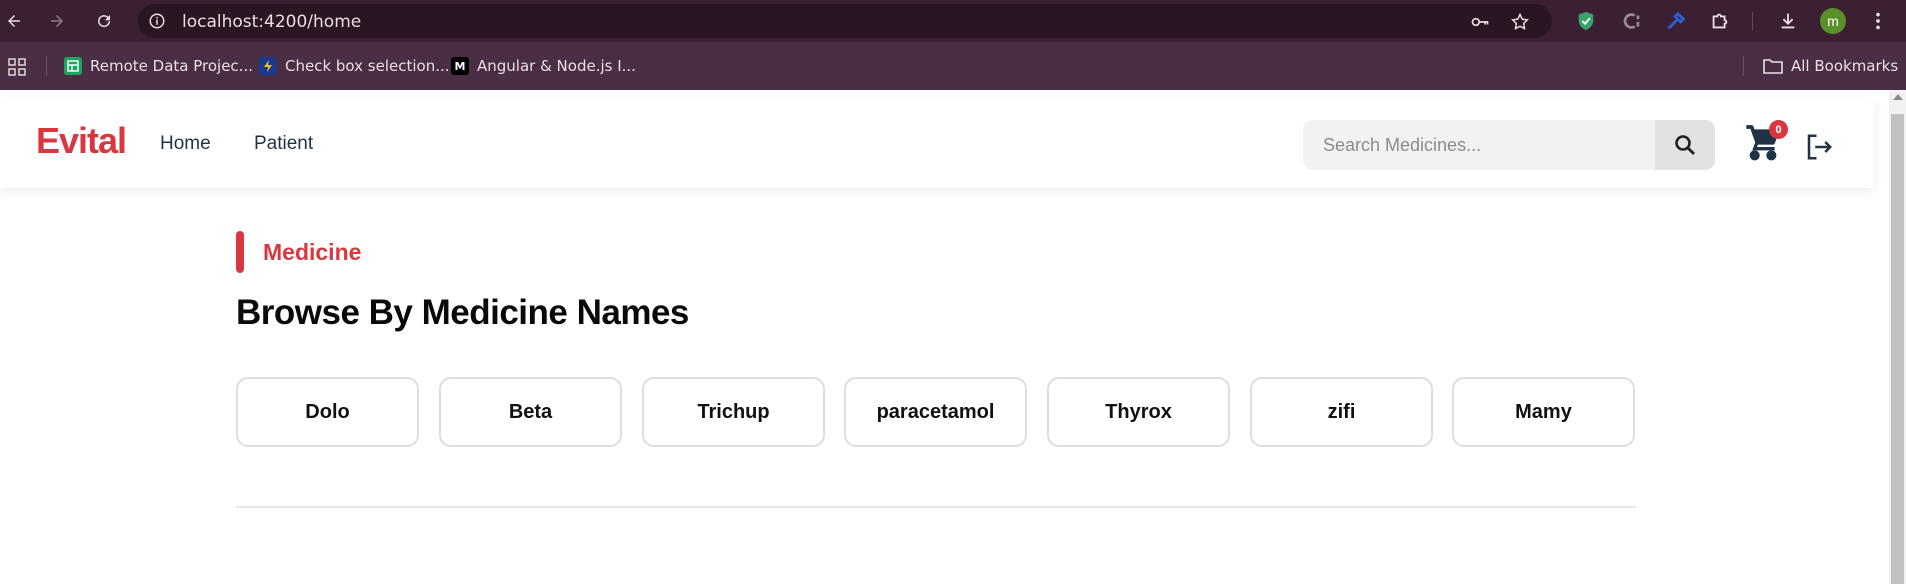 The height and width of the screenshot is (584, 1906). I want to click on sheets-icon, so click(73, 66).